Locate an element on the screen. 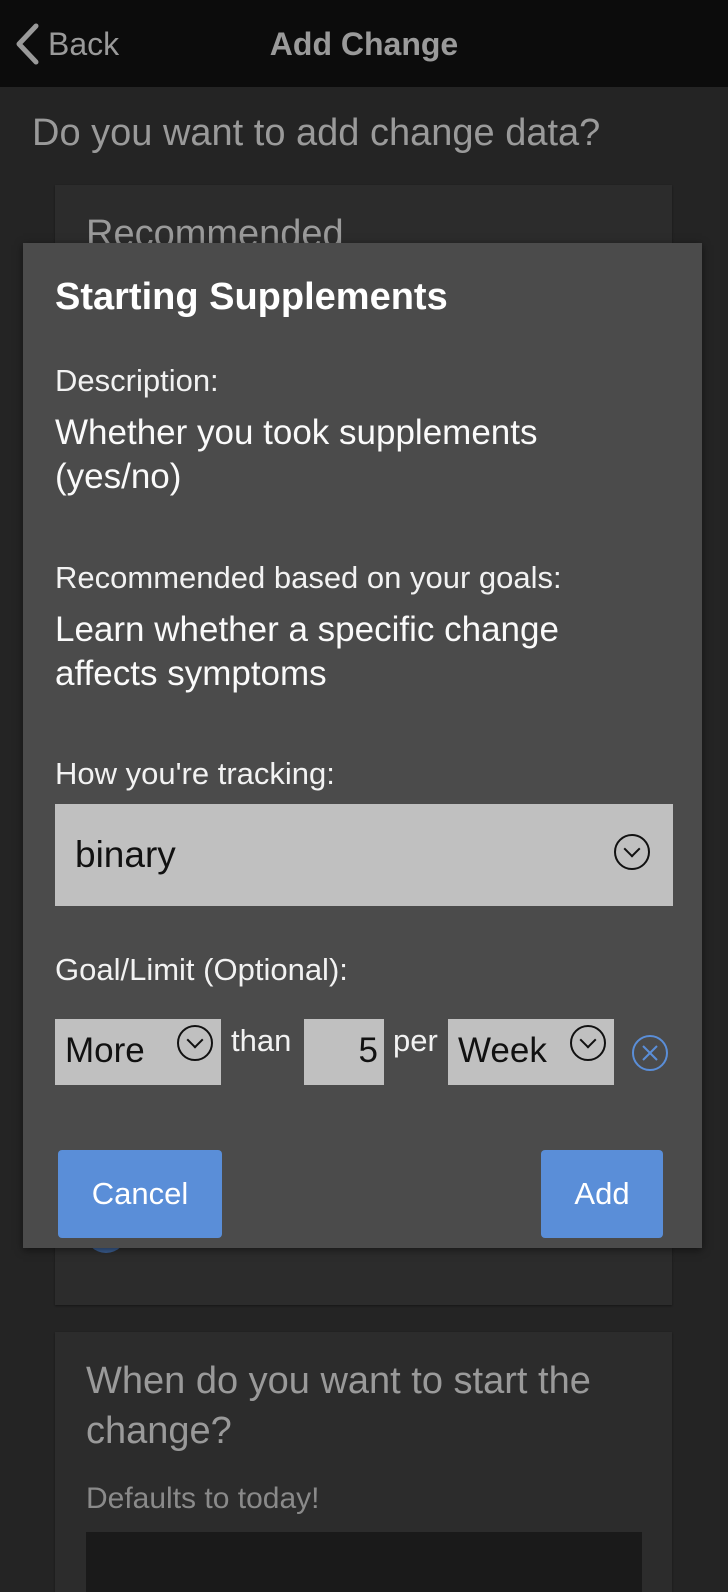 Image resolution: width=728 pixels, height=1592 pixels. add-button: Add is located at coordinates (602, 1194).